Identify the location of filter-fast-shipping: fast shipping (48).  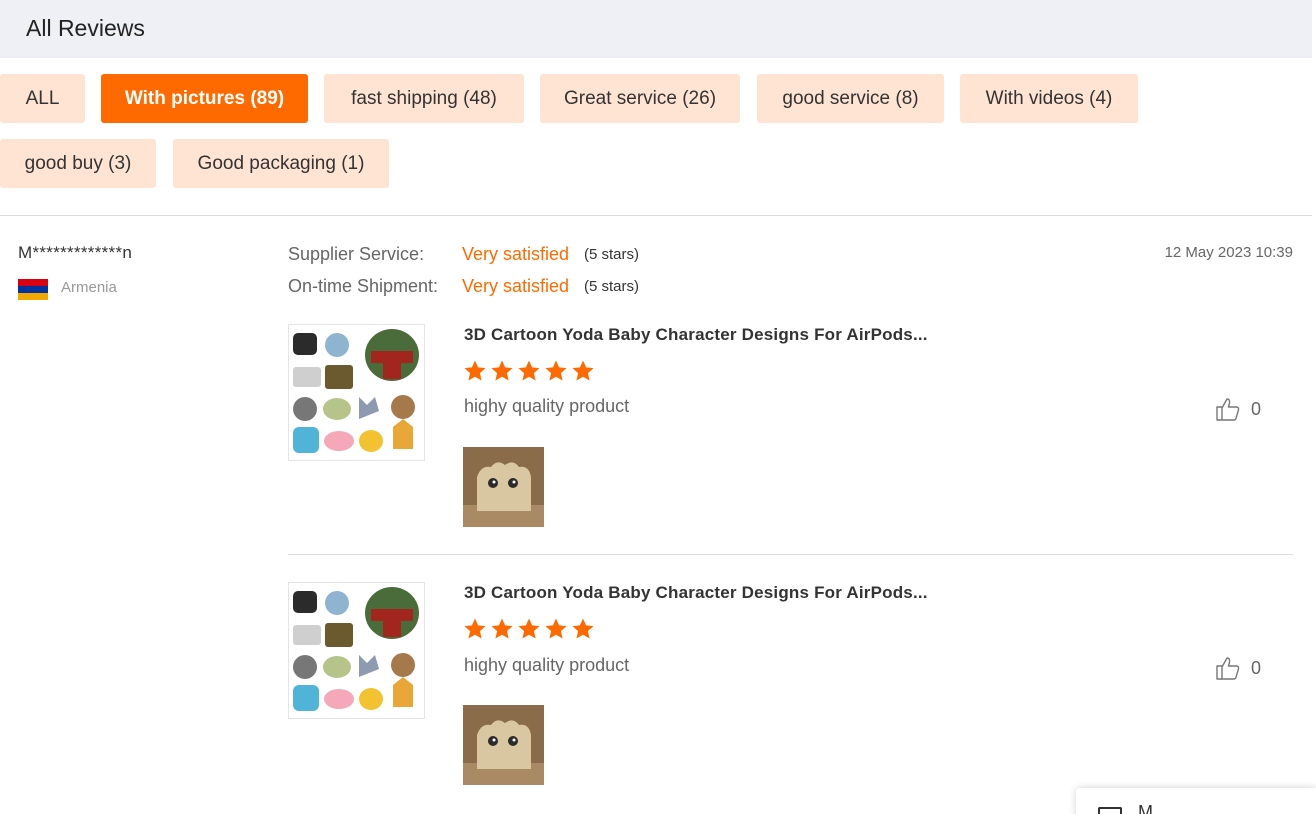
(424, 98).